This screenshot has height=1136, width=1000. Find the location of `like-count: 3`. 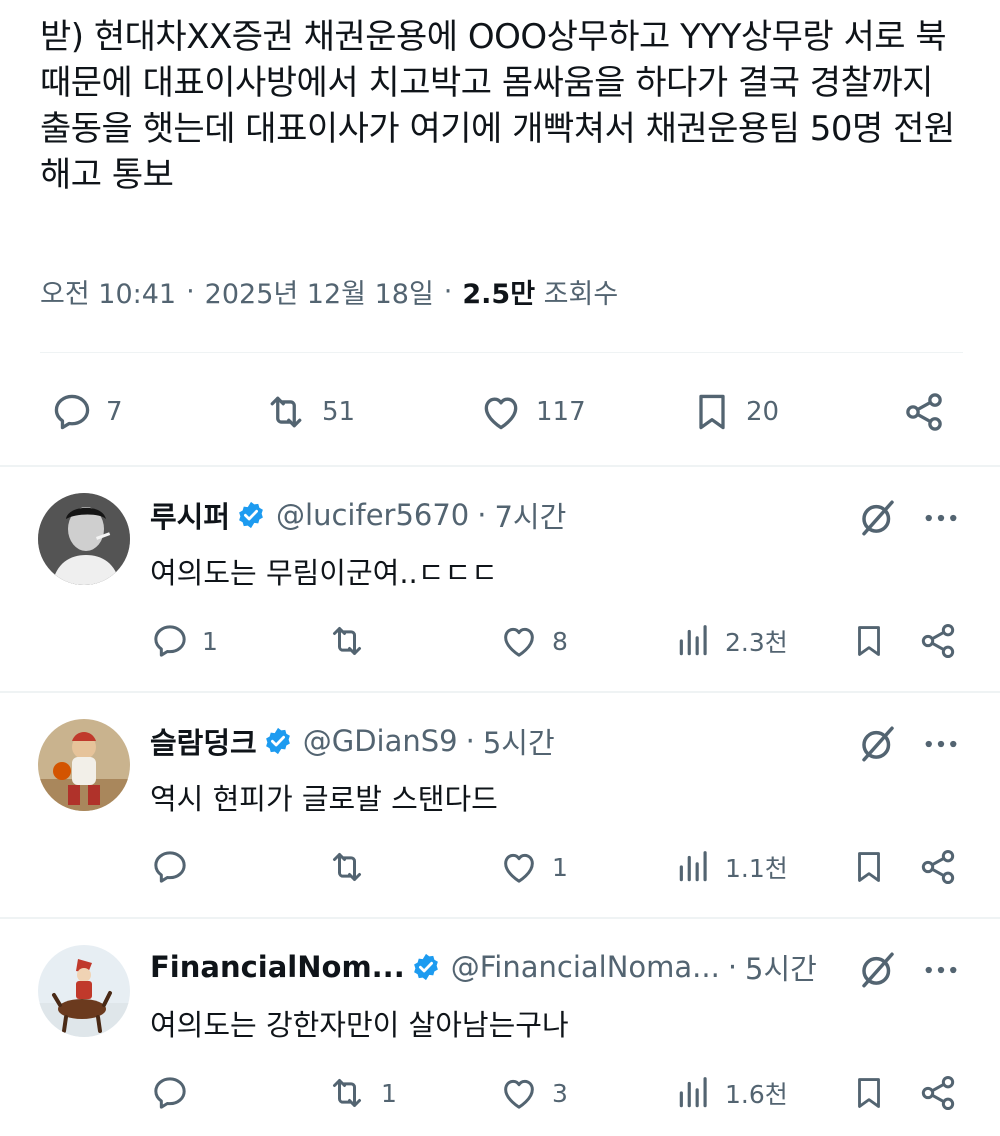

like-count: 3 is located at coordinates (560, 1093).